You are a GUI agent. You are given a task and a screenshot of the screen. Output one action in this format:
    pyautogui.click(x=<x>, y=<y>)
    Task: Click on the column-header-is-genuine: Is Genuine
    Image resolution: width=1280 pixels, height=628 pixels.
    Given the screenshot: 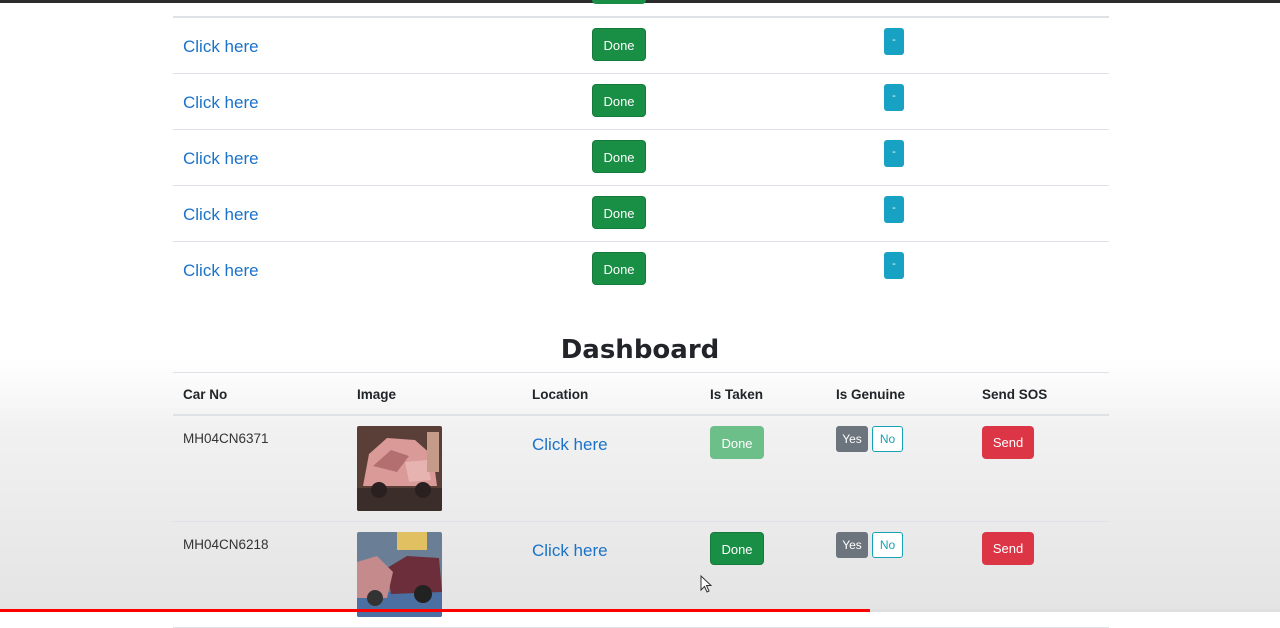 What is the action you would take?
    pyautogui.click(x=871, y=394)
    